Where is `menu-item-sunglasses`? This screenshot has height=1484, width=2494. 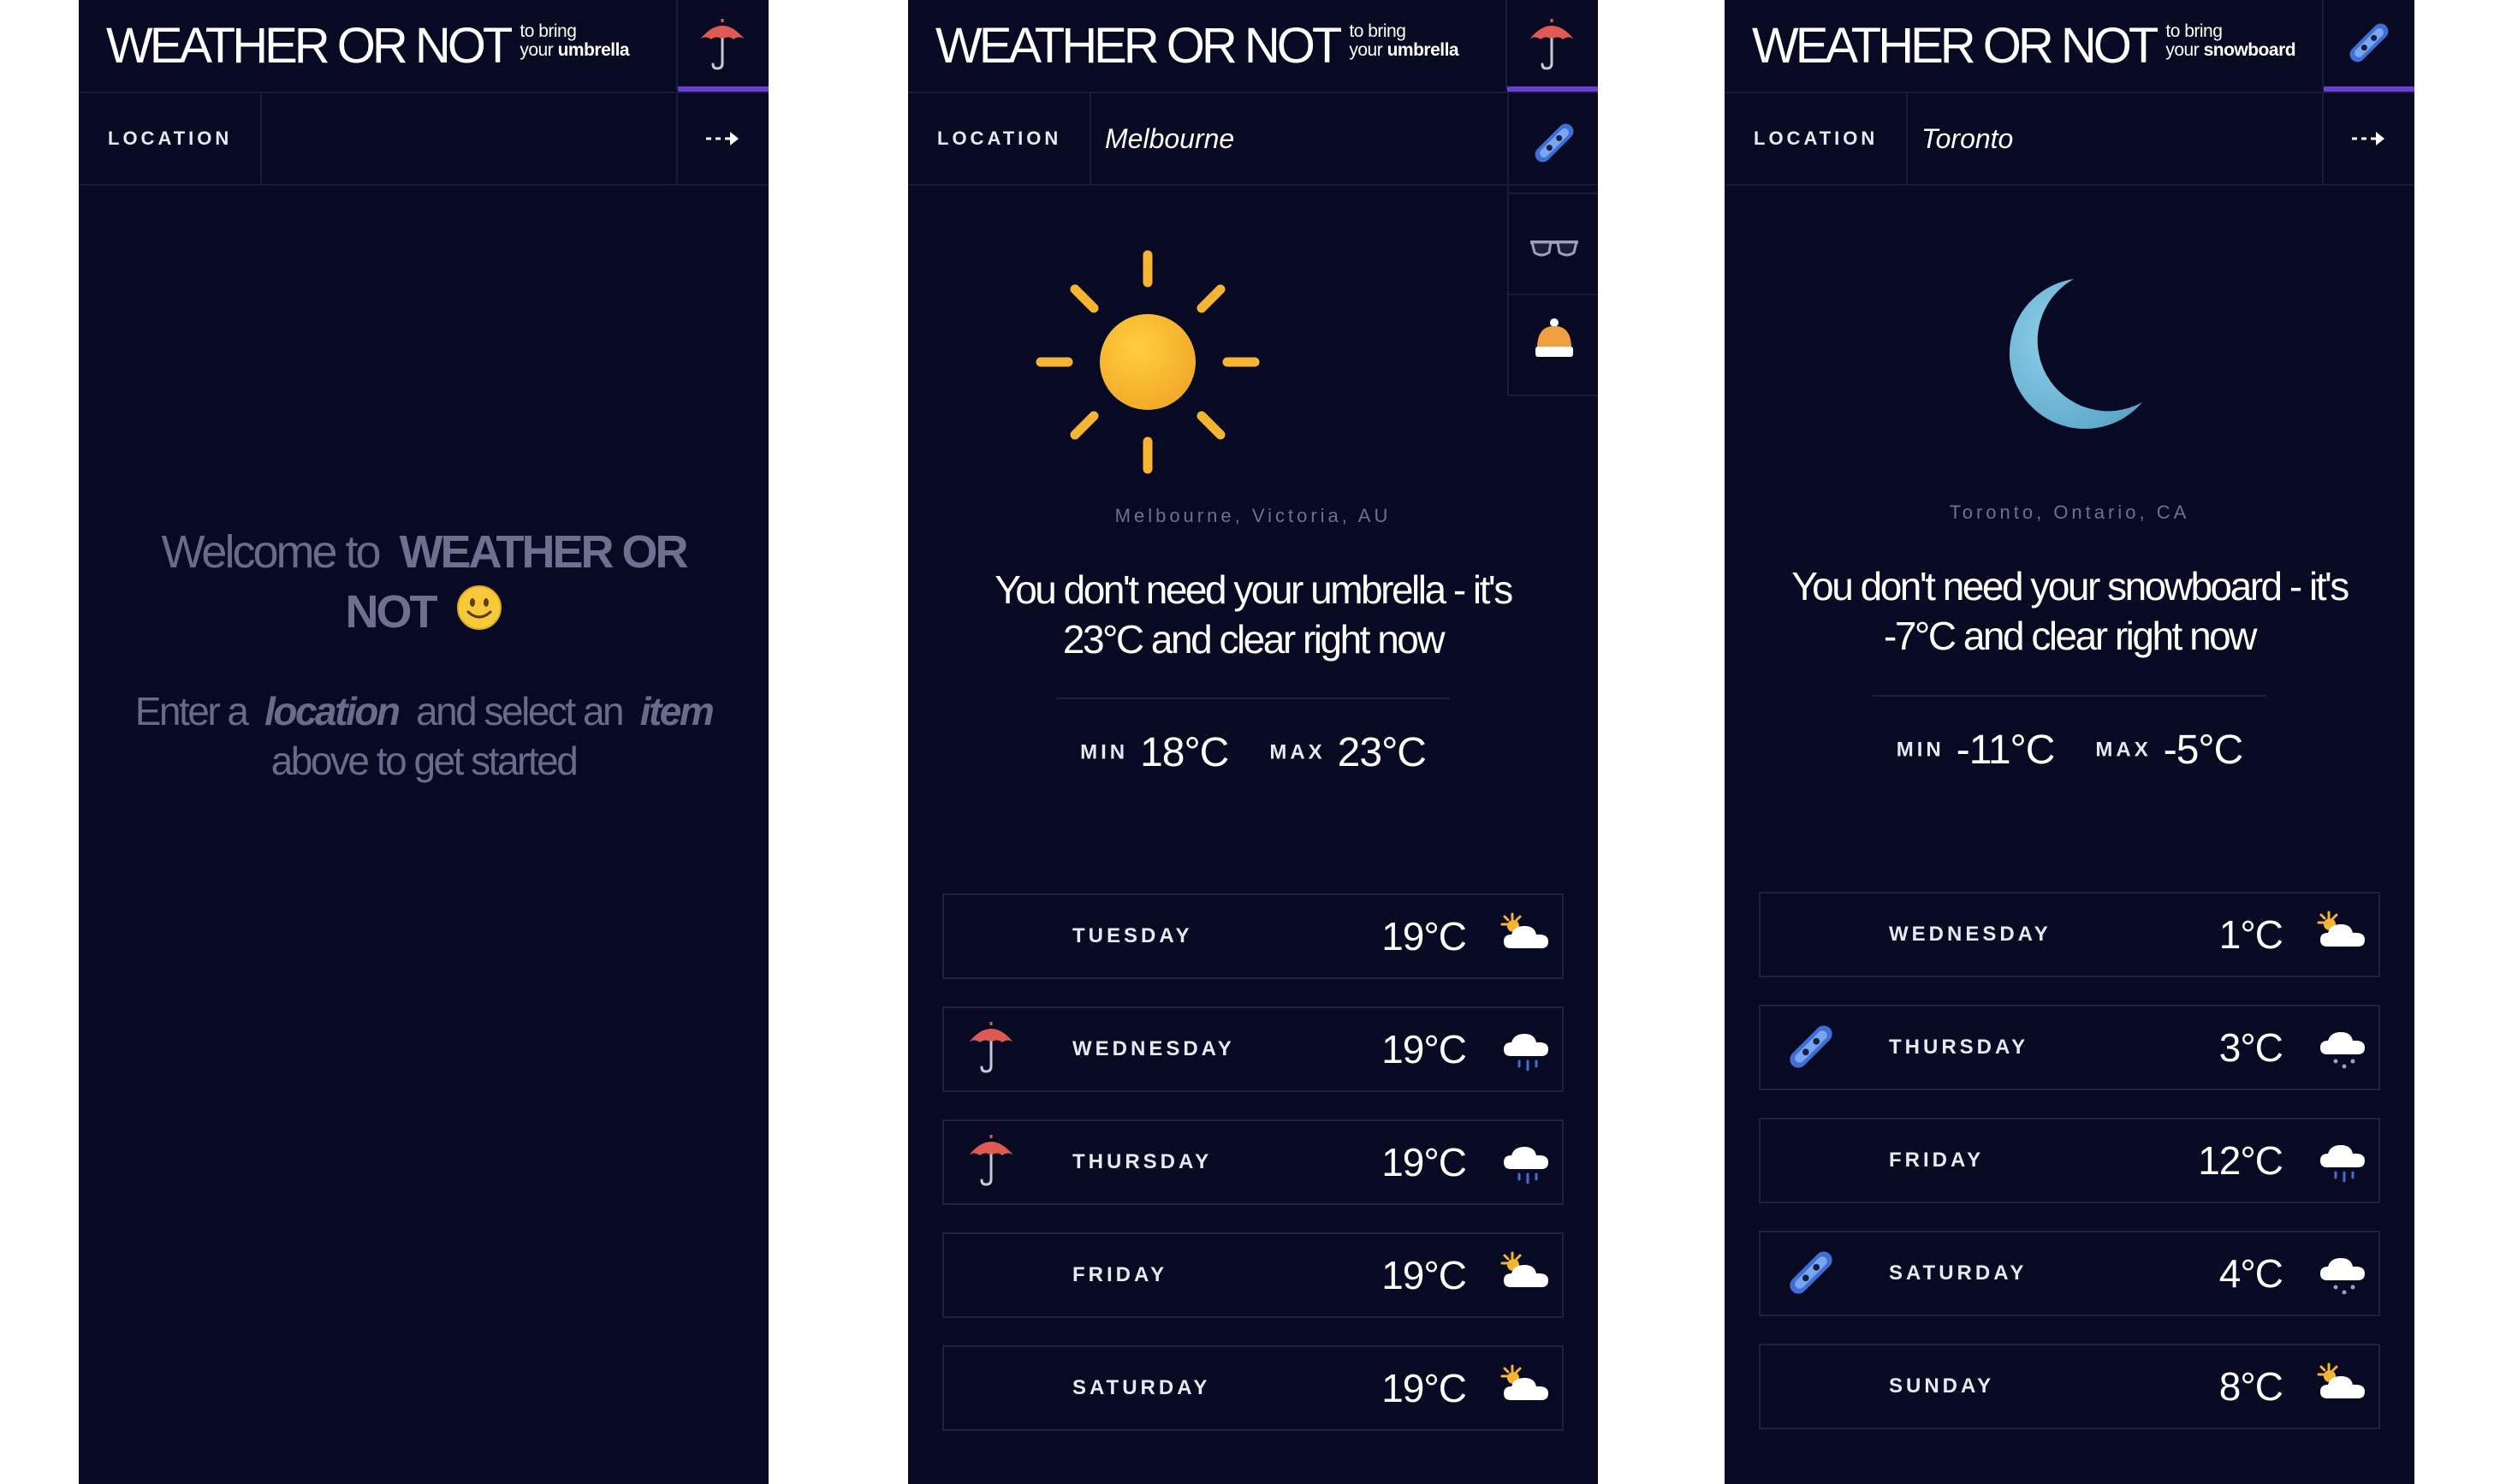
menu-item-sunglasses is located at coordinates (1552, 245).